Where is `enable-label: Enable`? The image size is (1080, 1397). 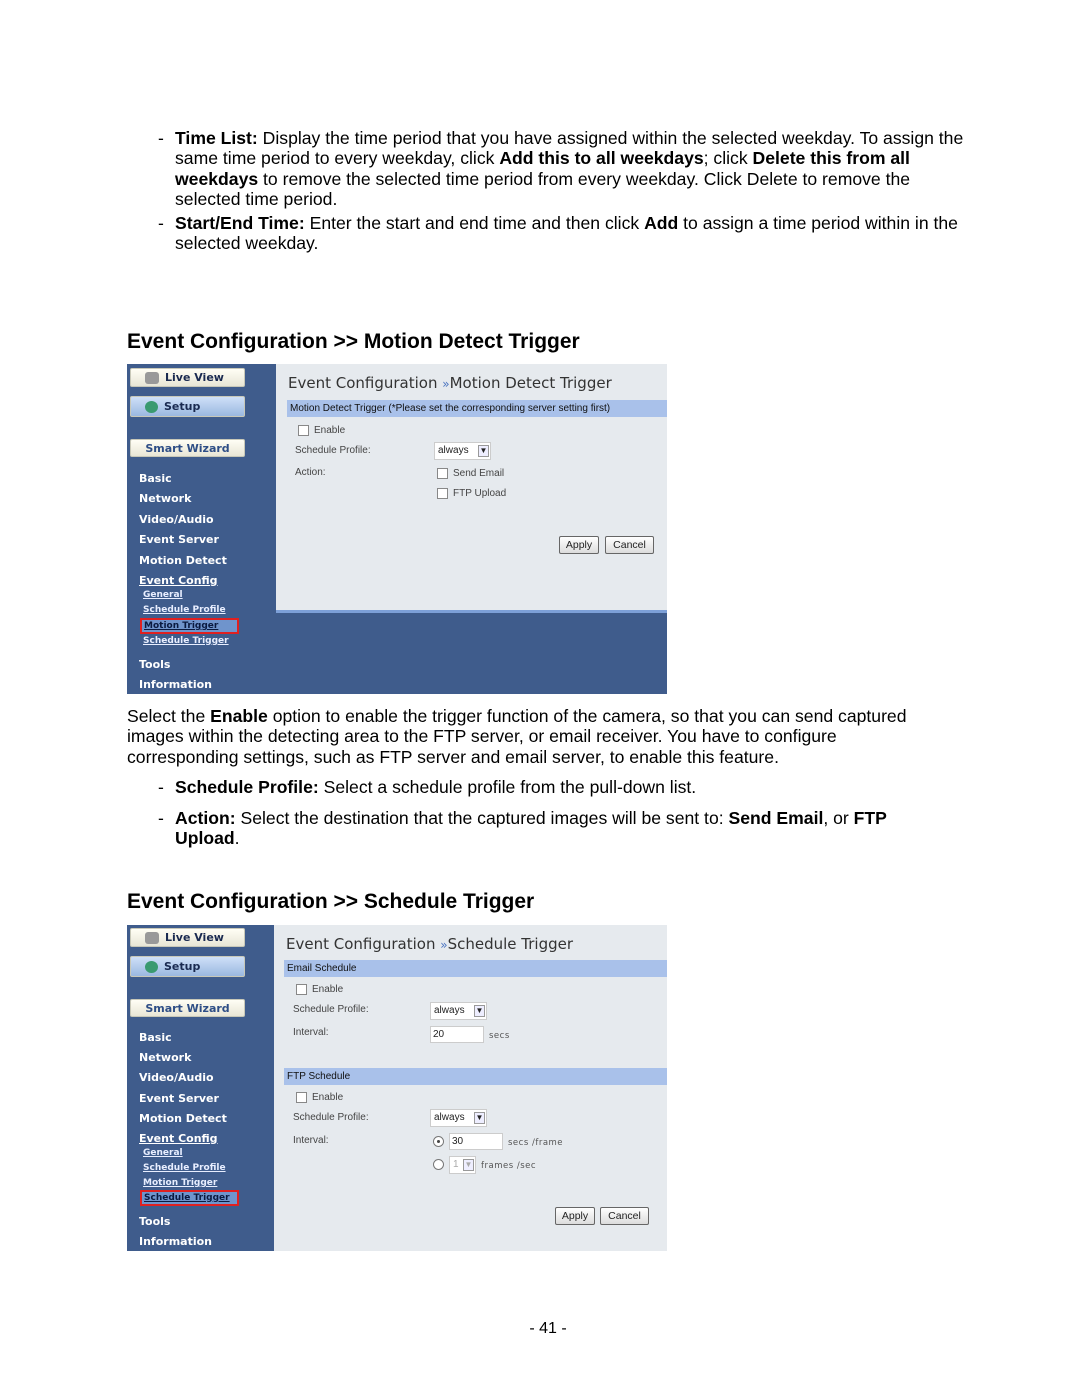 enable-label: Enable is located at coordinates (330, 430).